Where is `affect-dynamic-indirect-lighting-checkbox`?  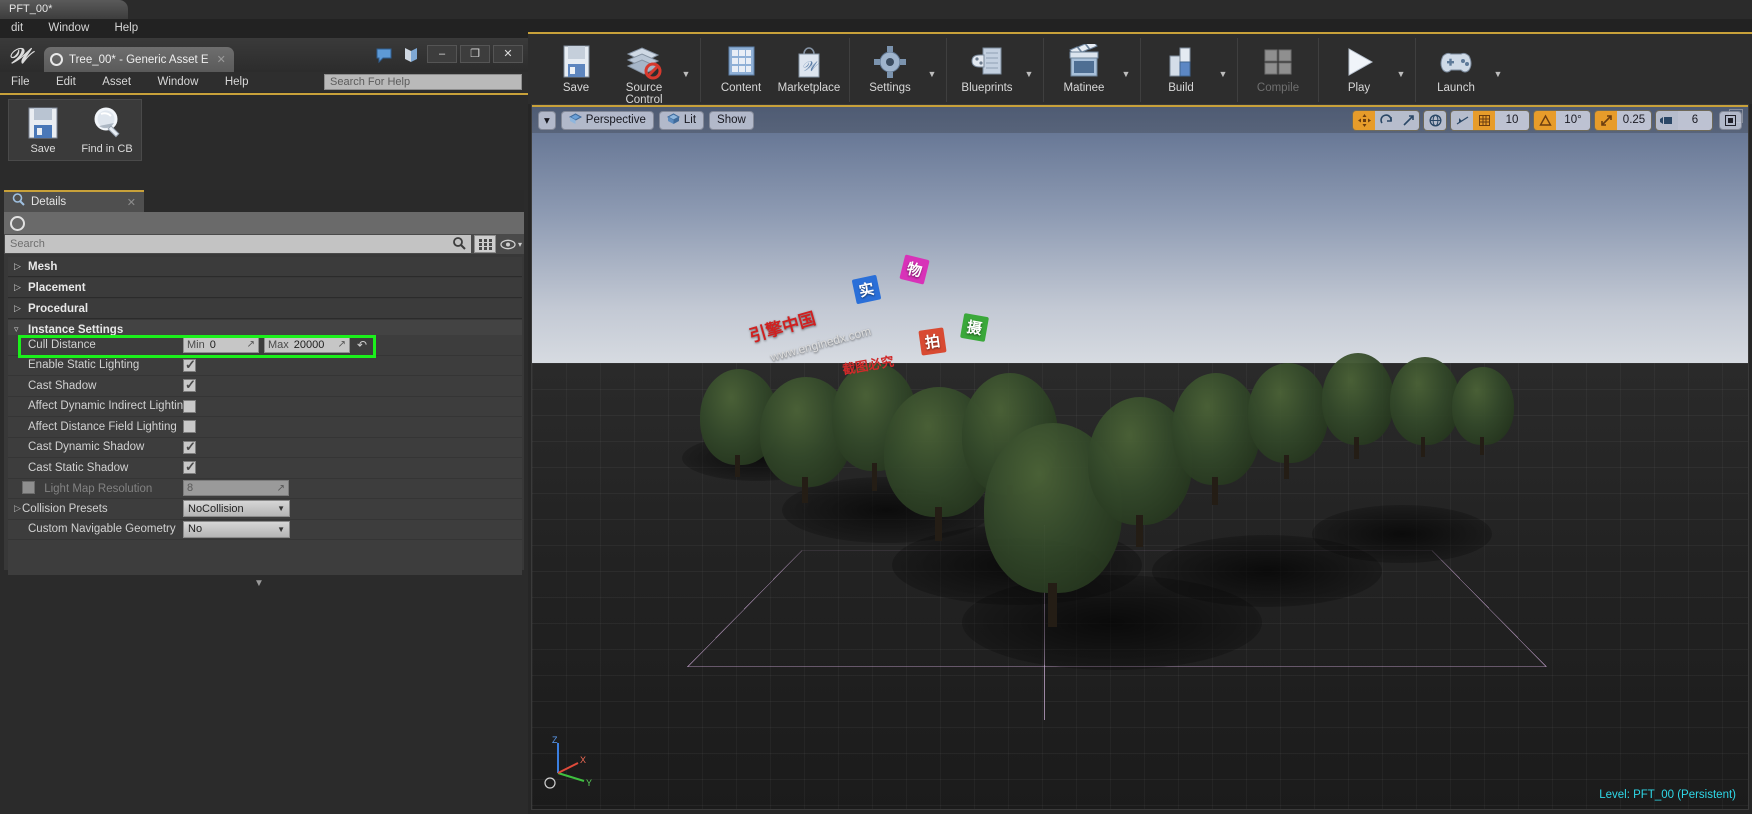 affect-dynamic-indirect-lighting-checkbox is located at coordinates (189, 406).